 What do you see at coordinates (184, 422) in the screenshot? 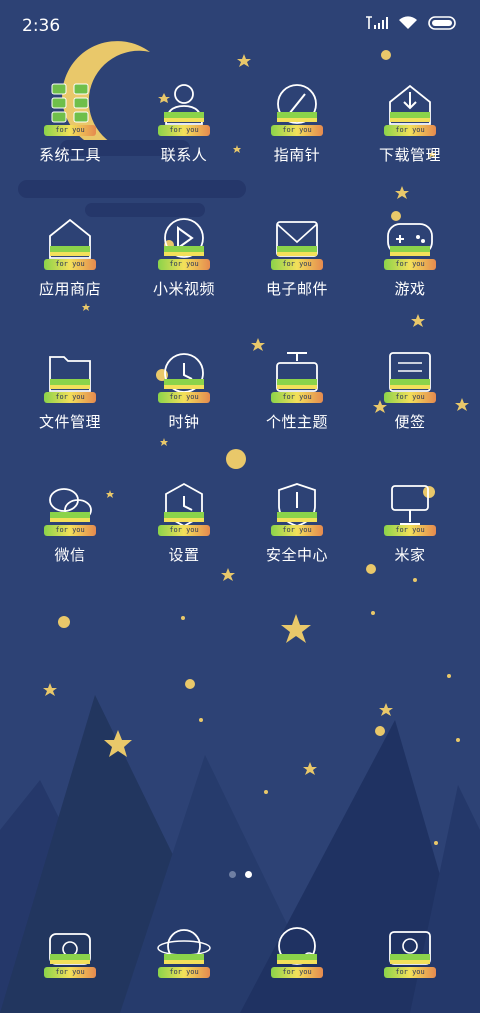
I see `app-label: 时钟` at bounding box center [184, 422].